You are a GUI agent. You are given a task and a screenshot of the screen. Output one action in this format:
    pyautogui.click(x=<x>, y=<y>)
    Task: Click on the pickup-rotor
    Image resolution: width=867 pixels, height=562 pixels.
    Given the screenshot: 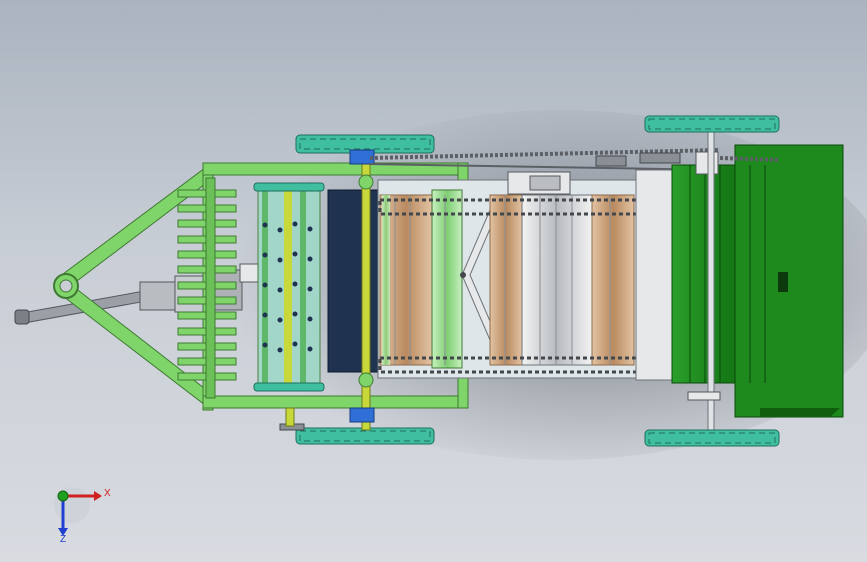 What is the action you would take?
    pyautogui.click(x=289, y=287)
    